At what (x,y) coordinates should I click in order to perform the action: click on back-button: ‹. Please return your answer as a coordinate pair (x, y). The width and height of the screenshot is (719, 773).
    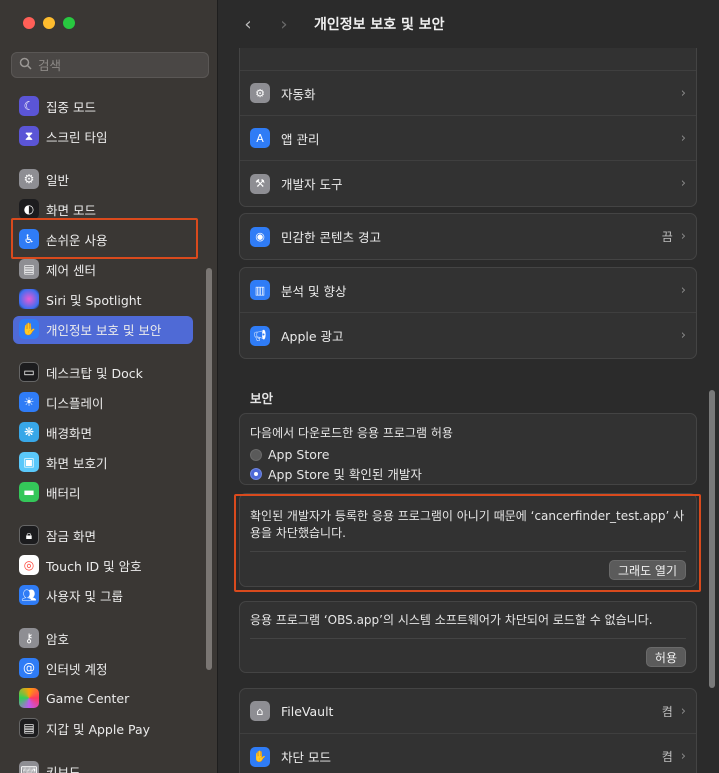
    Looking at the image, I should click on (248, 24).